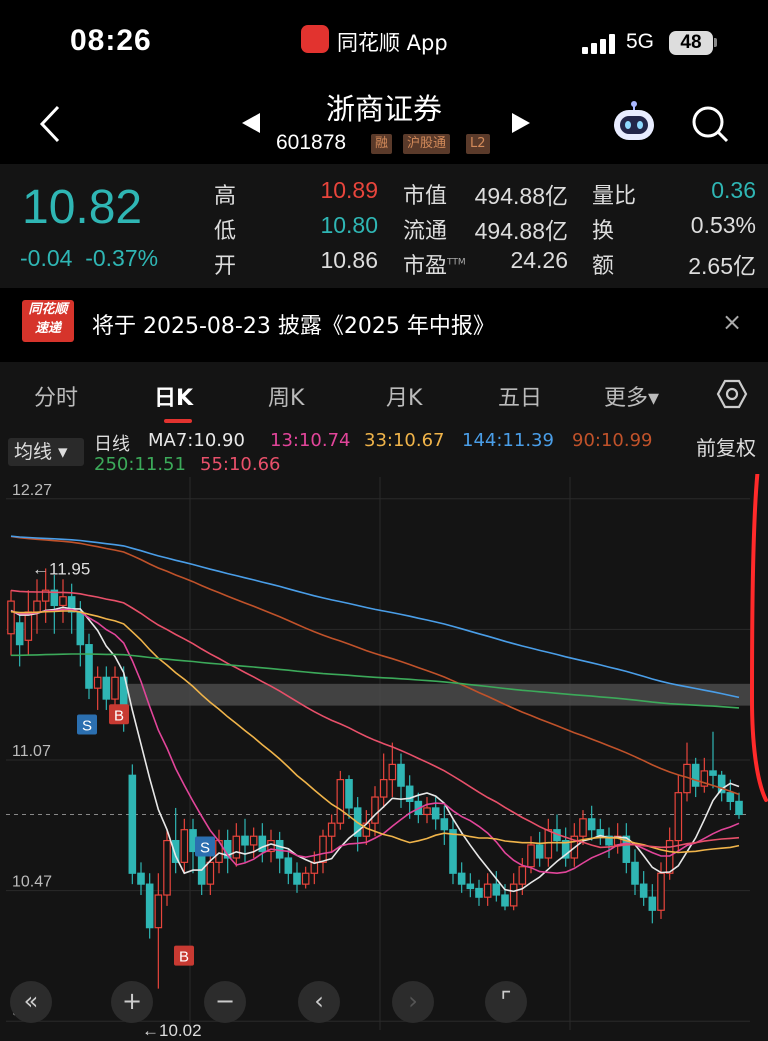 This screenshot has width=768, height=1041. What do you see at coordinates (382, 144) in the screenshot?
I see `margin-tag: 融` at bounding box center [382, 144].